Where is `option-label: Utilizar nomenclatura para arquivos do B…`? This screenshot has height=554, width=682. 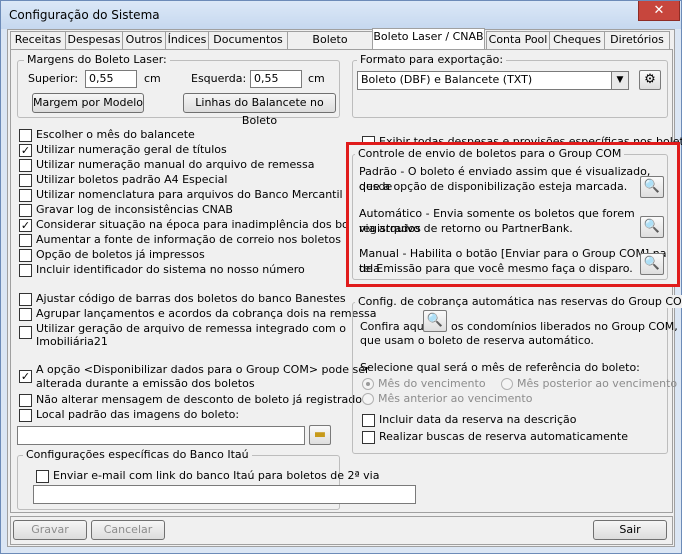 option-label: Utilizar nomenclatura para arquivos do B… is located at coordinates (189, 194).